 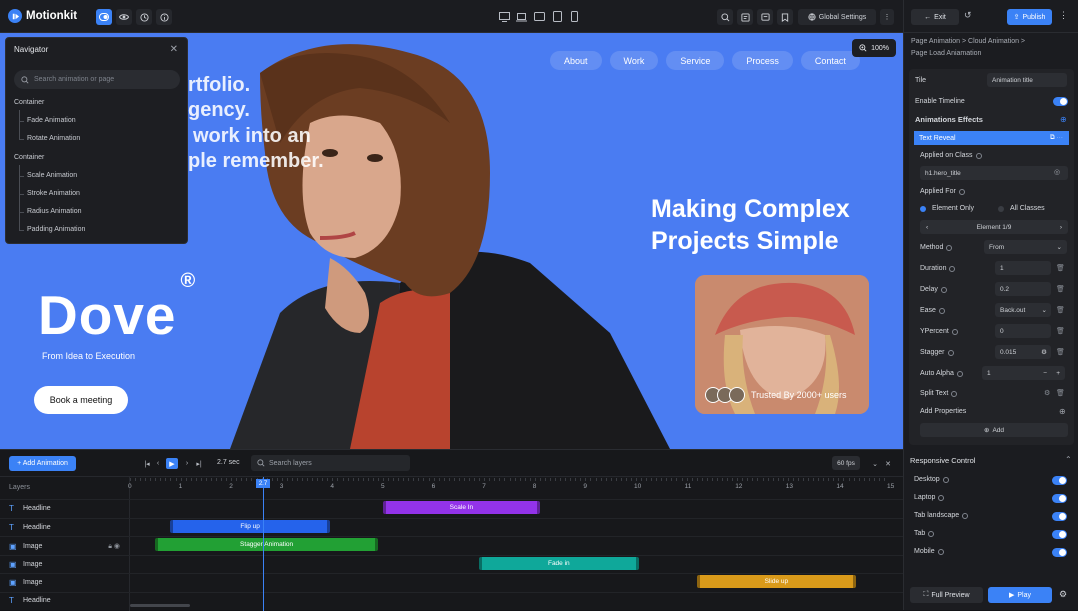 What do you see at coordinates (1060, 101) in the screenshot?
I see `enable-timeline-toggle` at bounding box center [1060, 101].